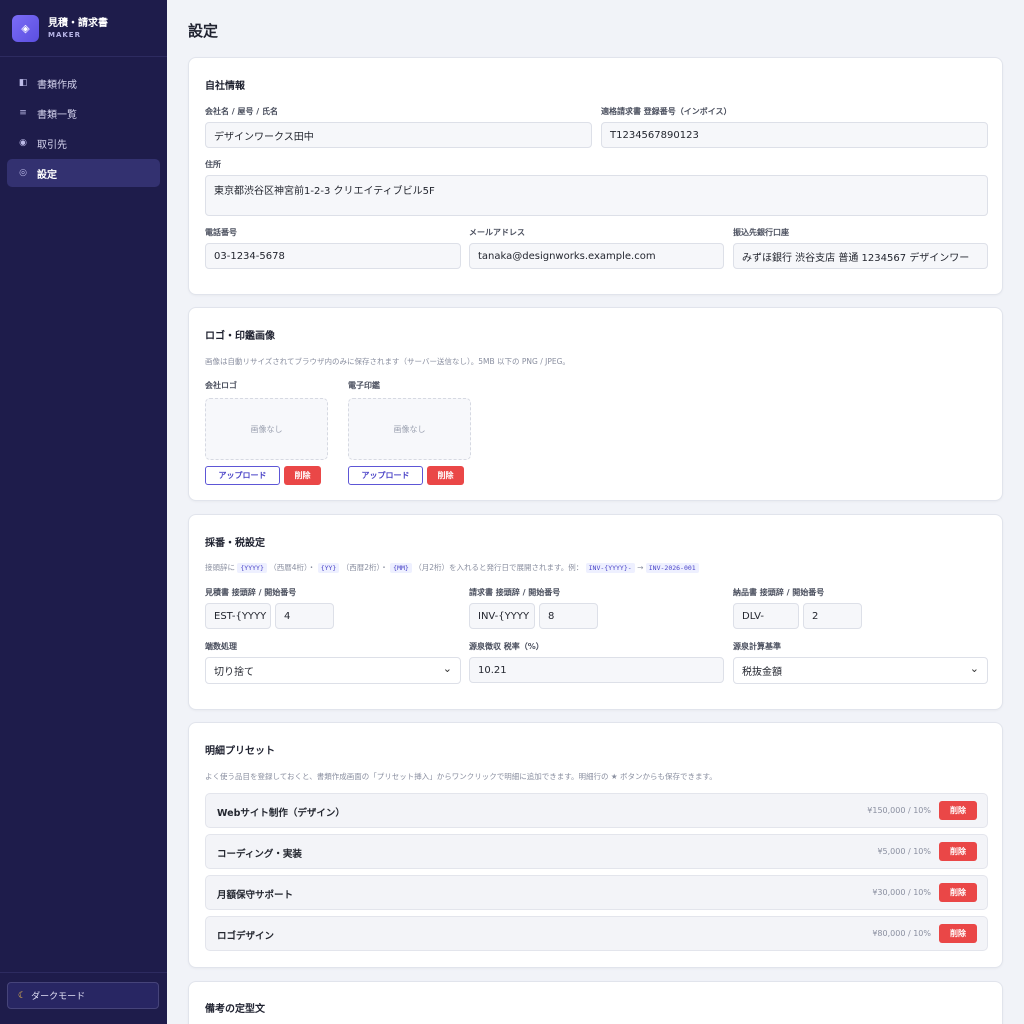  Describe the element at coordinates (57, 115) in the screenshot. I see `sidebar-item-label: 書類一覧` at that location.